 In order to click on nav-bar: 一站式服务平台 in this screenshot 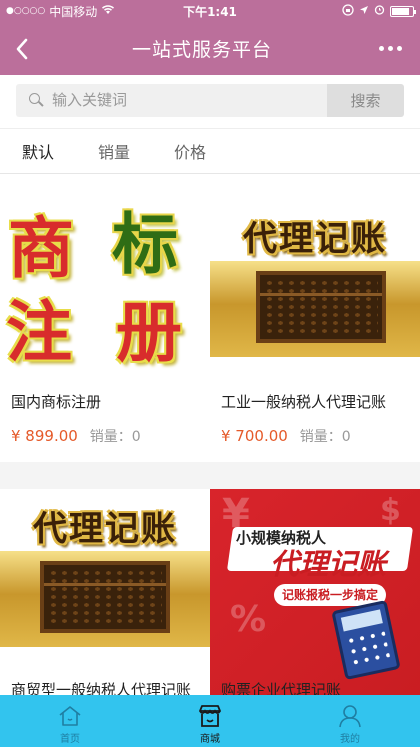, I will do `click(210, 48)`.